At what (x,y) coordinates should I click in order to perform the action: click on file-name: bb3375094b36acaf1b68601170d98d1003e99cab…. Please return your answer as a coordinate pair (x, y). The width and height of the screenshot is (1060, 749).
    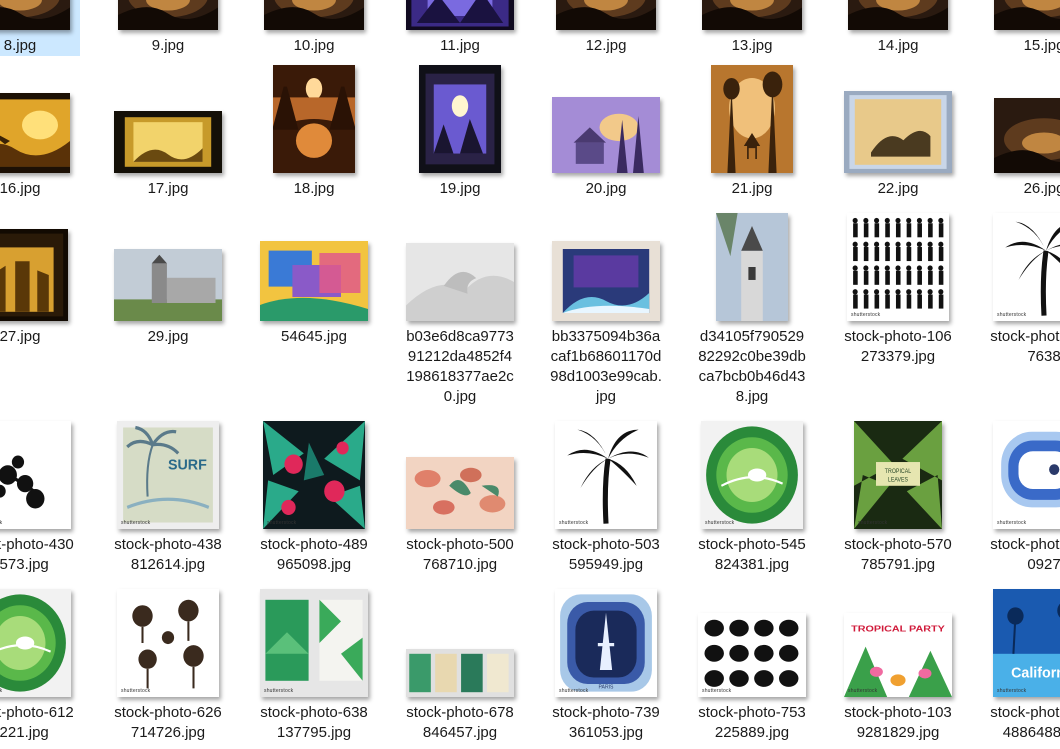
    Looking at the image, I should click on (606, 366).